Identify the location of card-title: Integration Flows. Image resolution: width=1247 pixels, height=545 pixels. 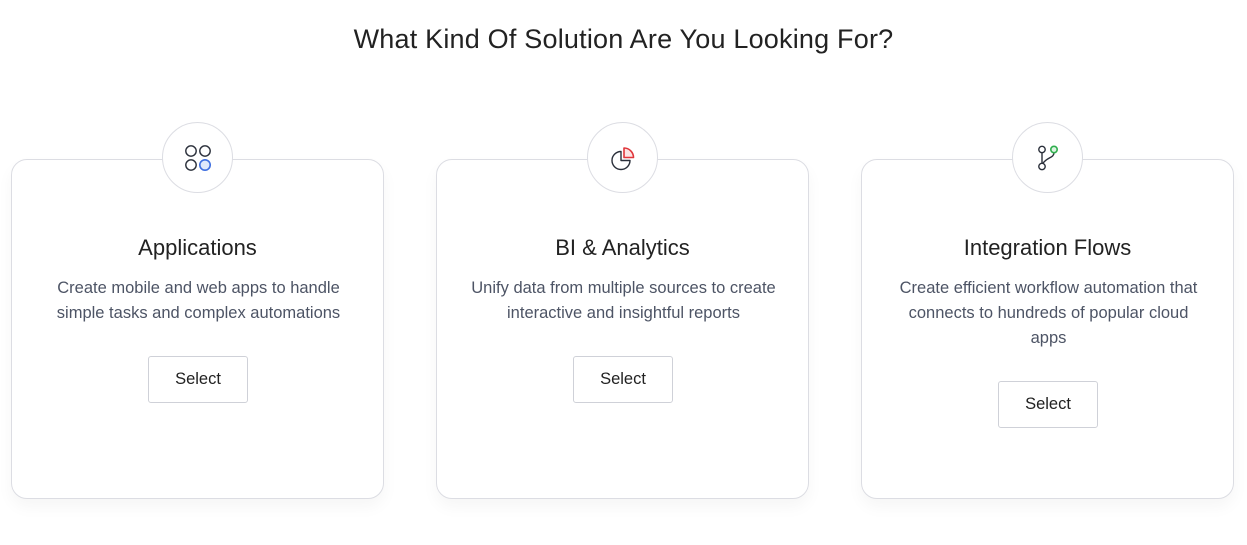
(1047, 247).